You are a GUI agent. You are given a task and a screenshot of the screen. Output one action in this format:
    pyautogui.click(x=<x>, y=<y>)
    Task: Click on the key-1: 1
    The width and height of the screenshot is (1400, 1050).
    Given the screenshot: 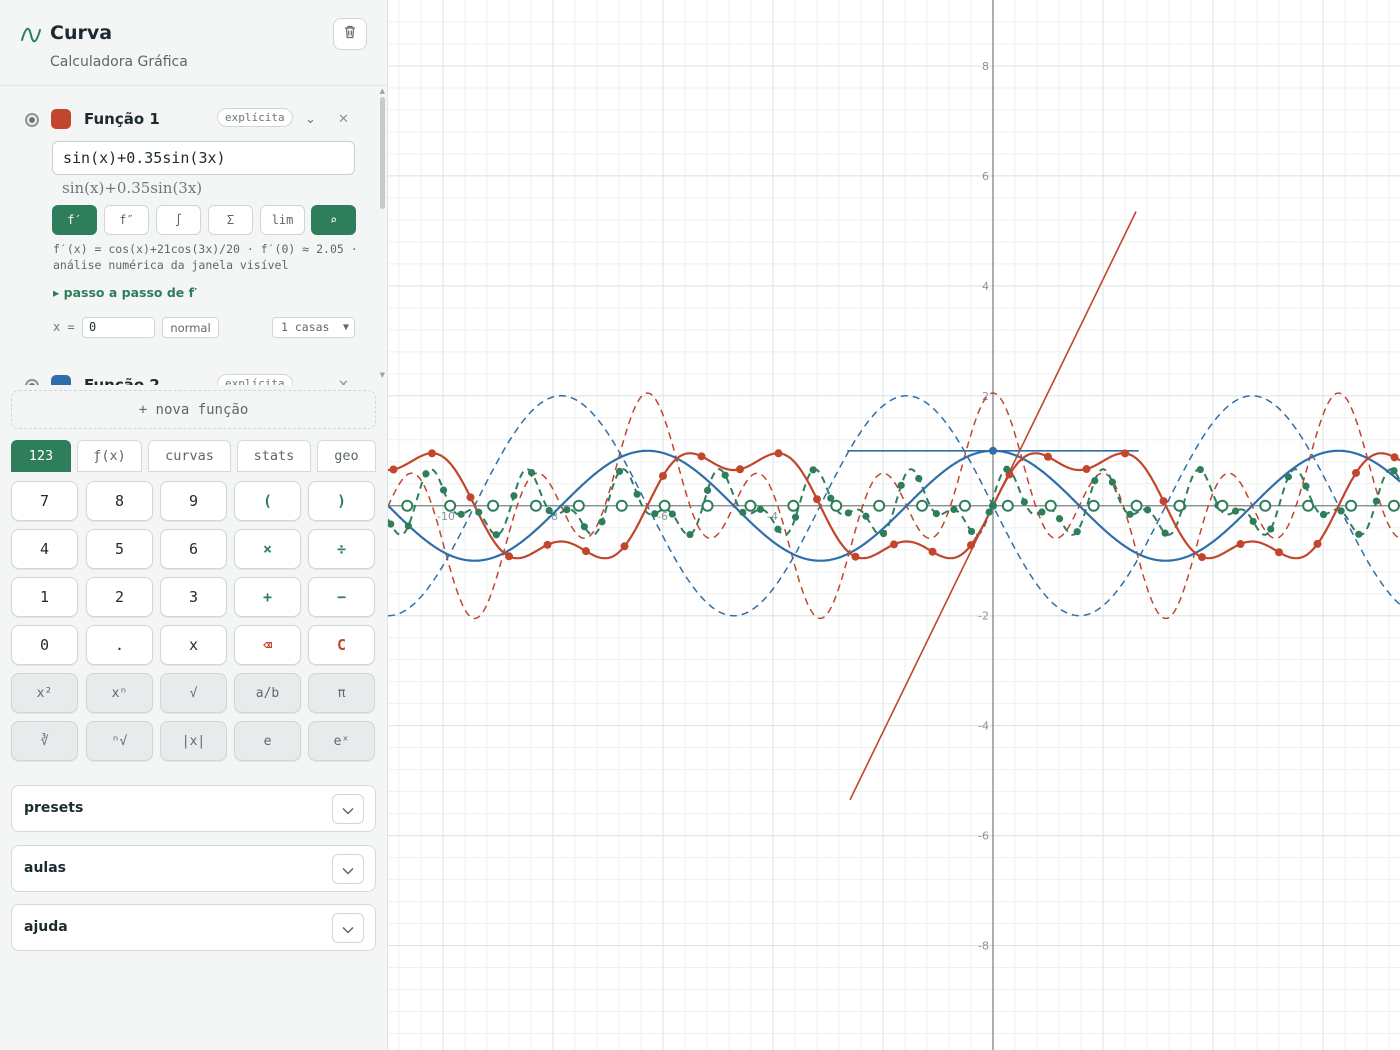 What is the action you would take?
    pyautogui.click(x=44, y=597)
    